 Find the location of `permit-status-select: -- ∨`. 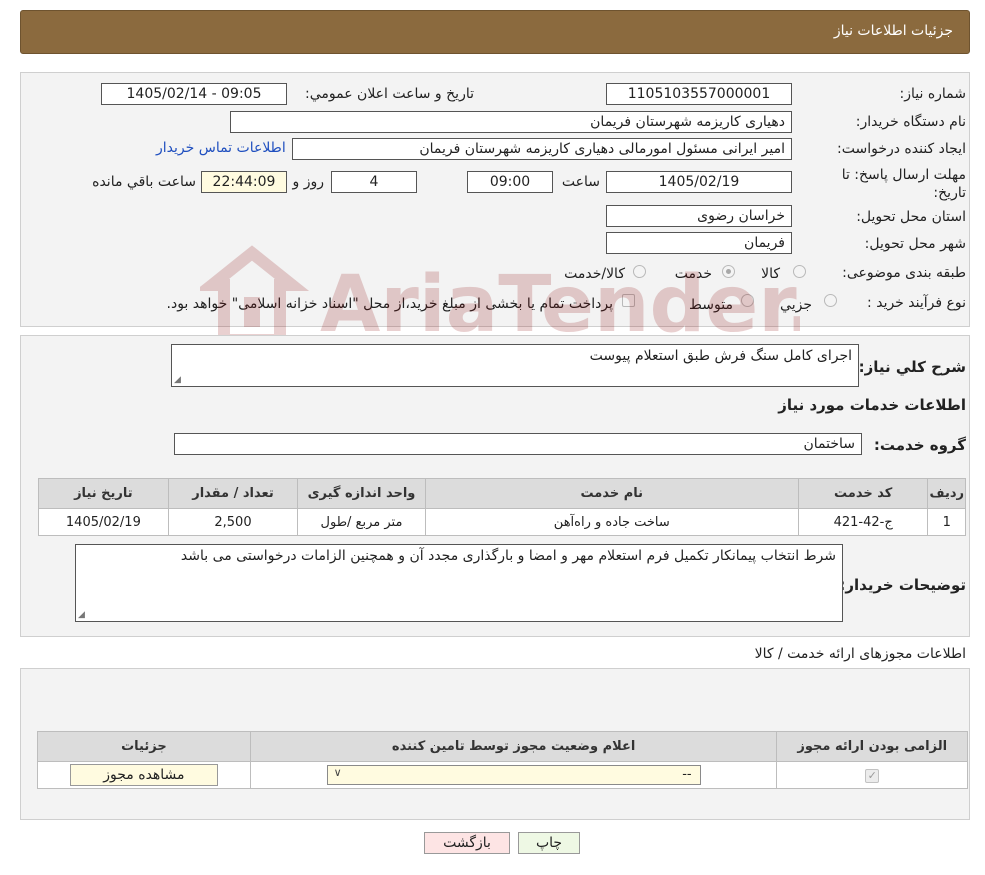

permit-status-select: -- ∨ is located at coordinates (513, 775).